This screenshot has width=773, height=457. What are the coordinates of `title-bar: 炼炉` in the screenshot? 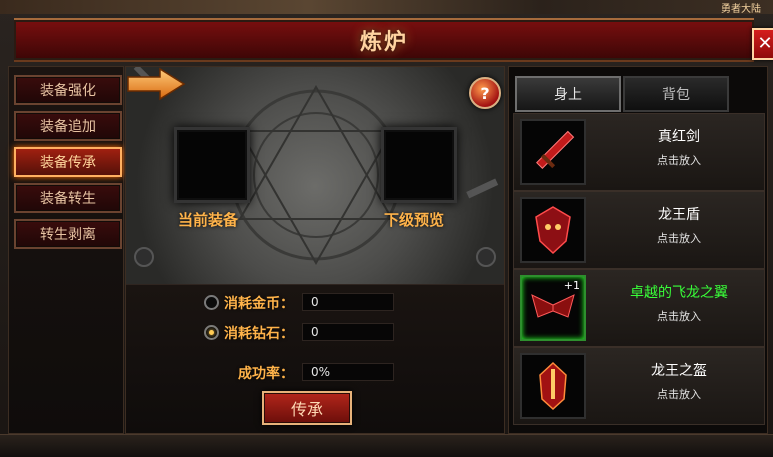 It's located at (384, 40).